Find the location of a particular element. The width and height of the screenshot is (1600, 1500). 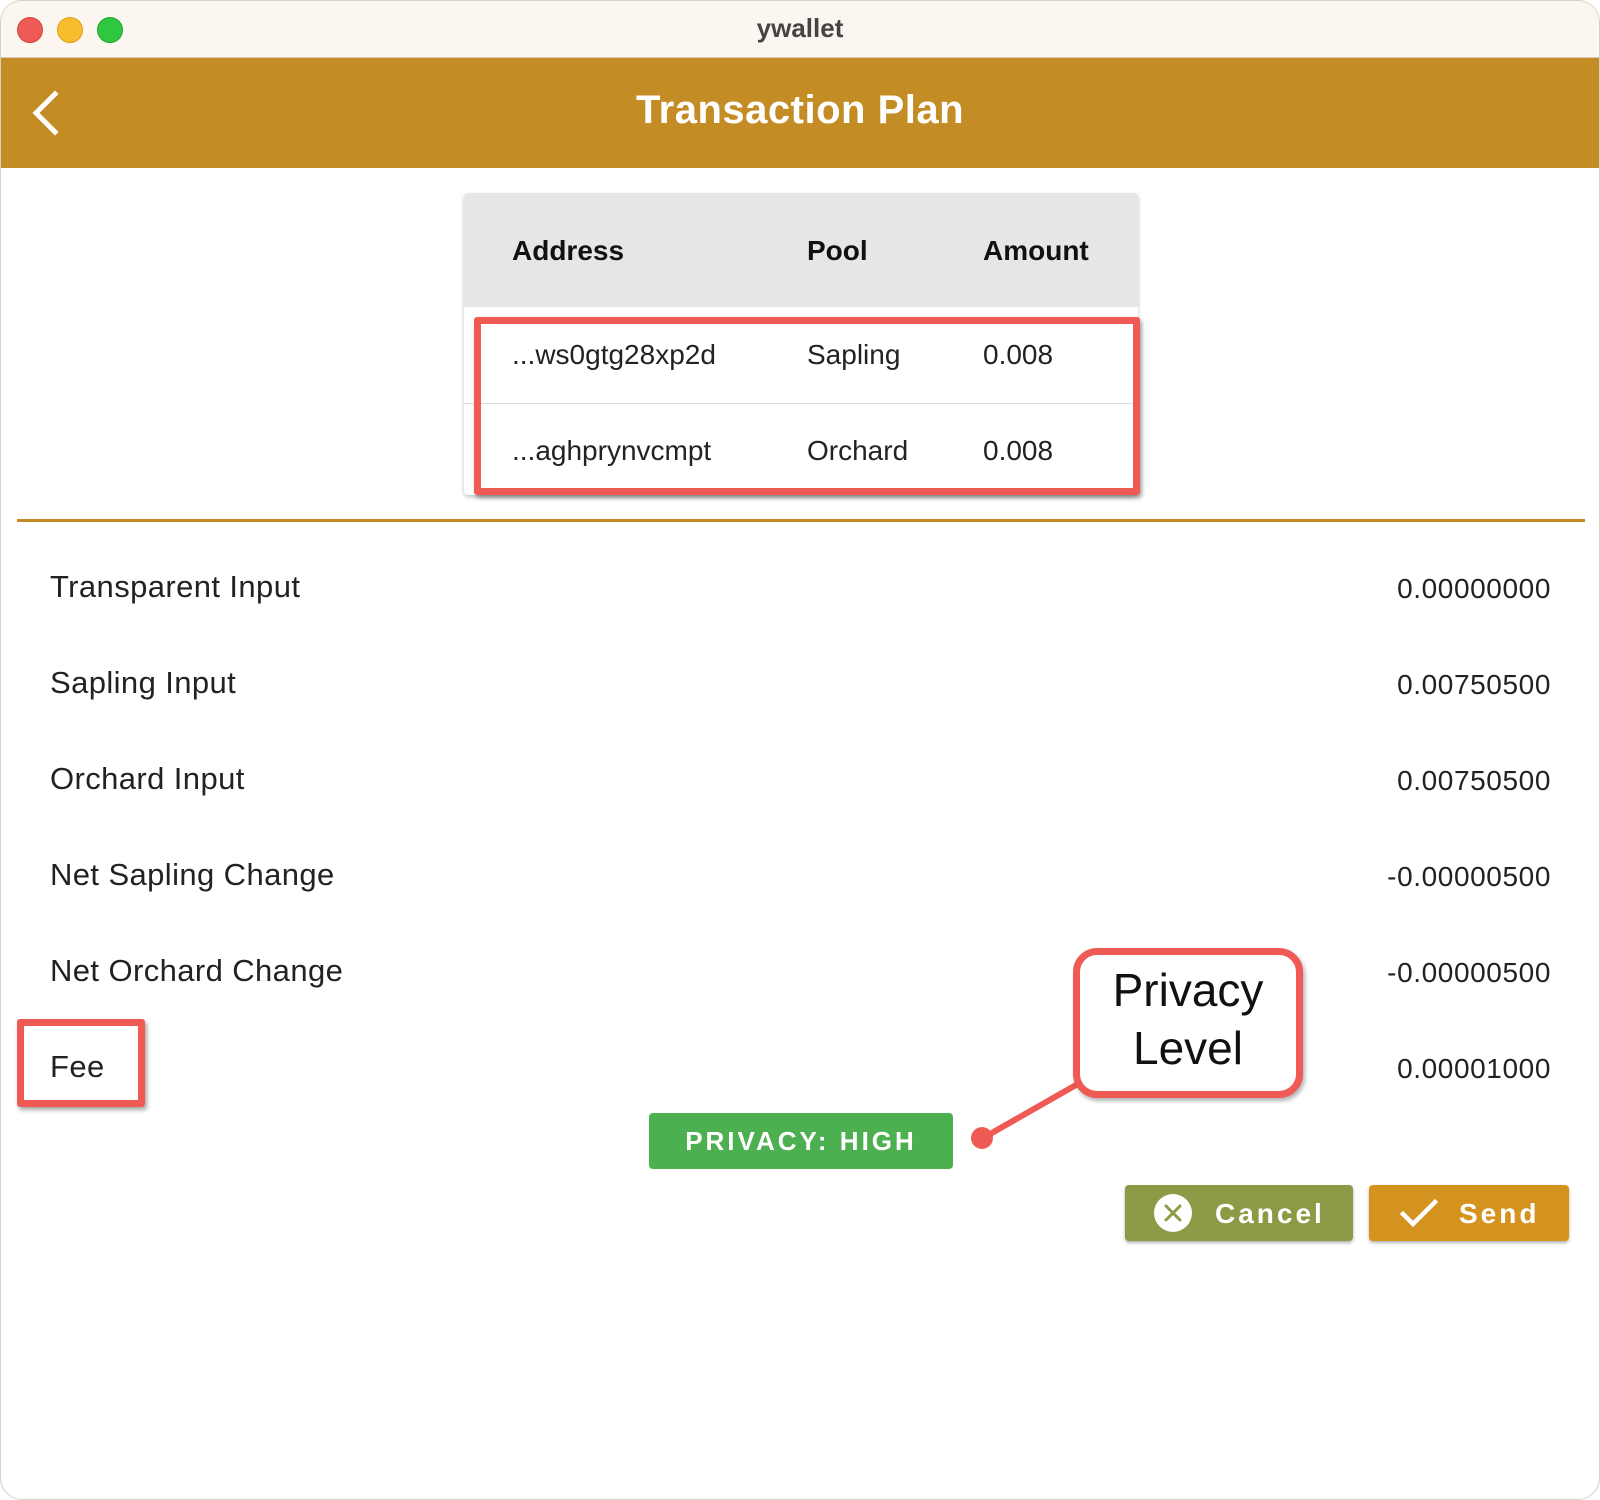

column-header-pool: Pool is located at coordinates (837, 250).